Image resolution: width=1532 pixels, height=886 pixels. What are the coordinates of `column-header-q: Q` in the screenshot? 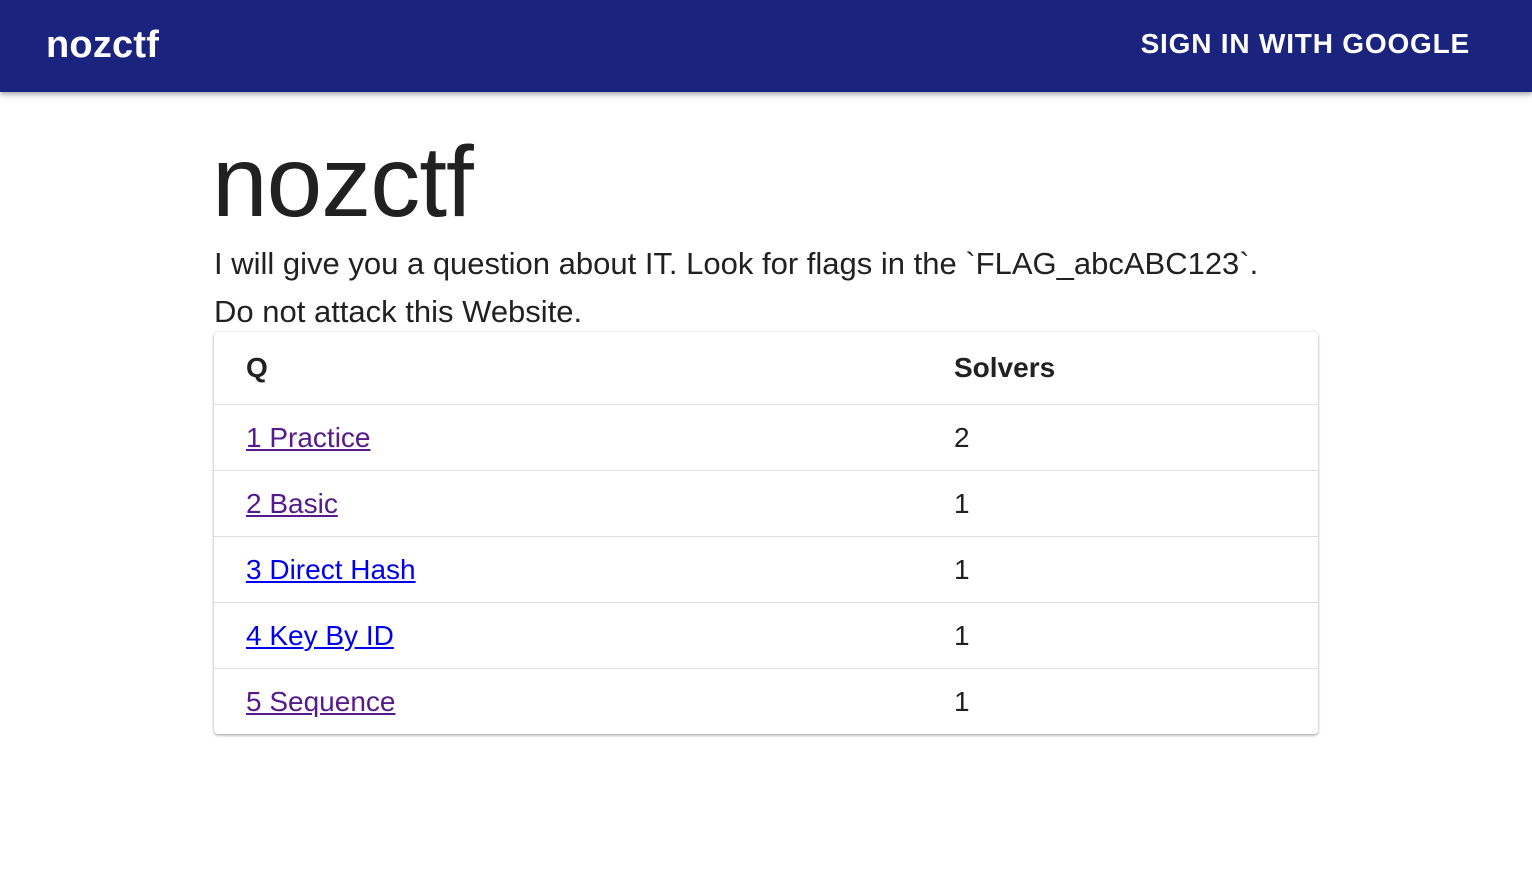 It's located at (568, 368).